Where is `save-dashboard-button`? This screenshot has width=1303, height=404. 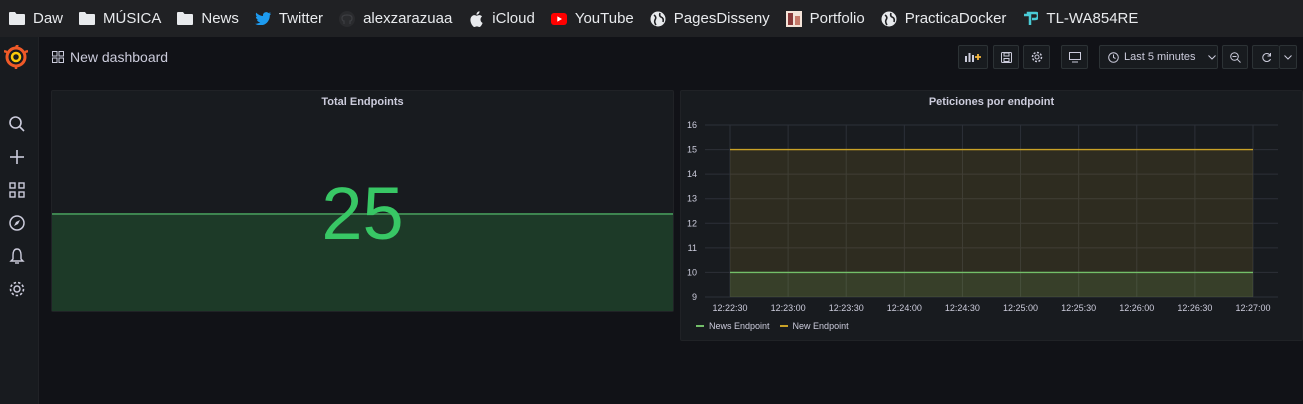
save-dashboard-button is located at coordinates (1006, 57).